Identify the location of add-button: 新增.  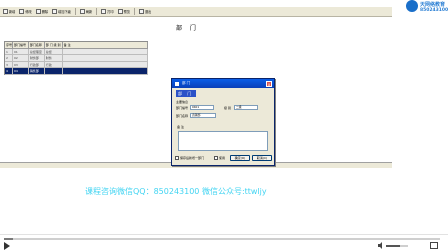
(9, 12).